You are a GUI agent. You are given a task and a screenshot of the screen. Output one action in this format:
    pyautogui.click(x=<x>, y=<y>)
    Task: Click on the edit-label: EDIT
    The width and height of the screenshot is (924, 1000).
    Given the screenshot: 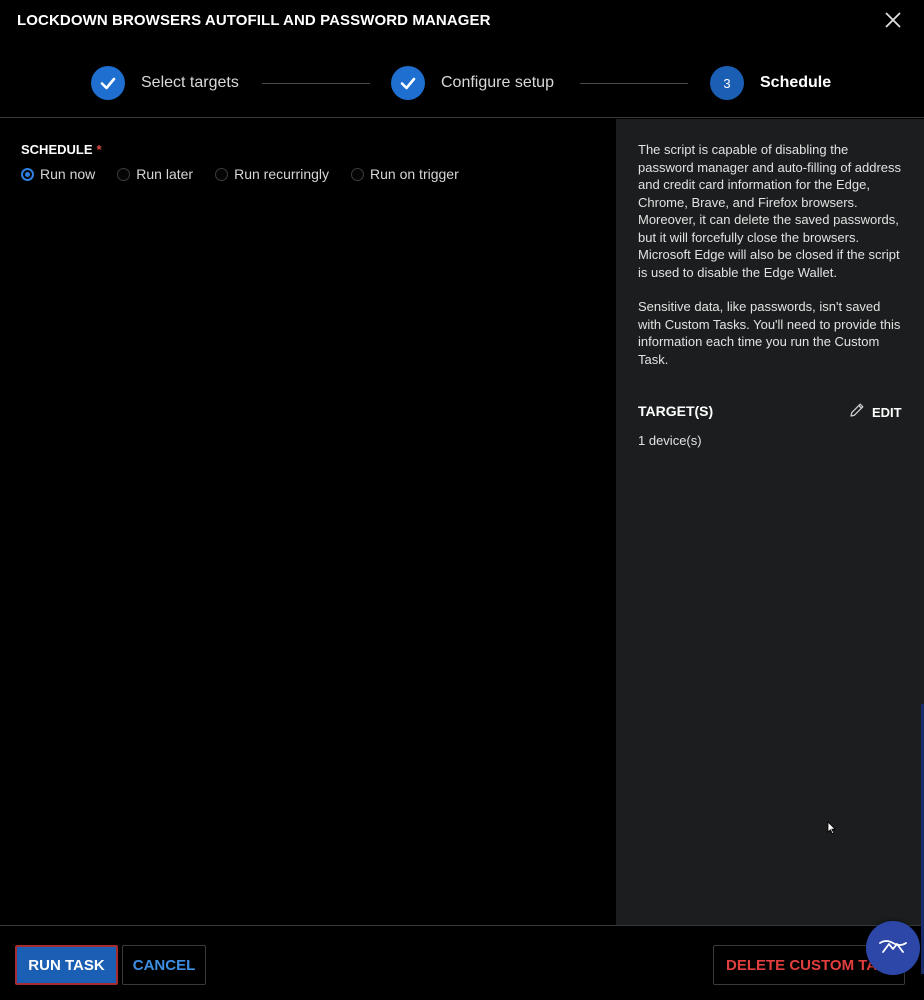 What is the action you would take?
    pyautogui.click(x=887, y=412)
    